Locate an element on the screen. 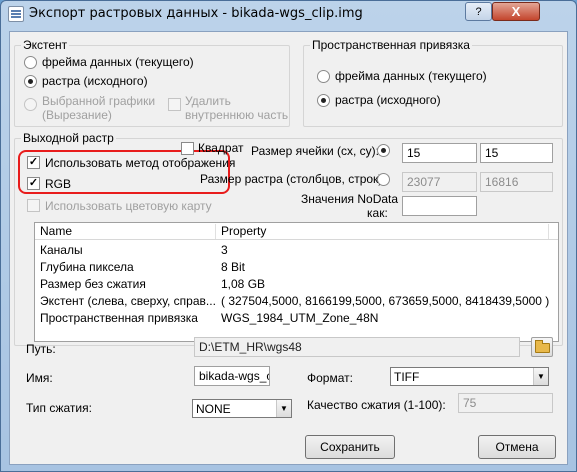  close-button: X is located at coordinates (516, 11).